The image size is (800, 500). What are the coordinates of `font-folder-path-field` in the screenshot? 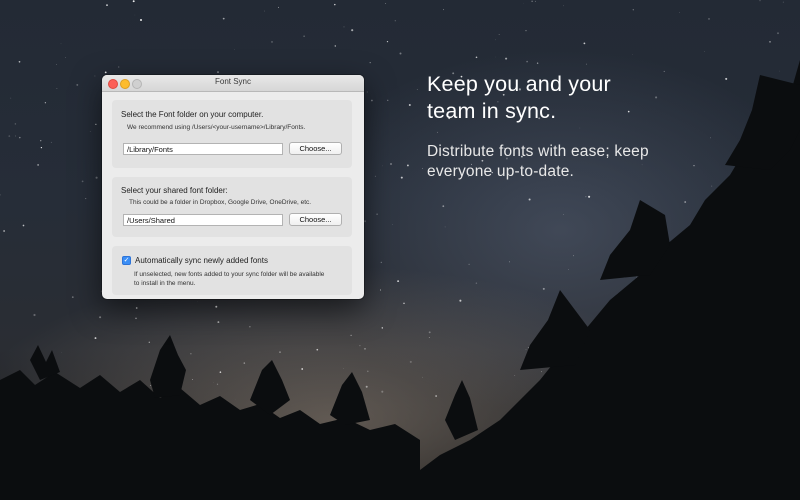 It's located at (203, 149).